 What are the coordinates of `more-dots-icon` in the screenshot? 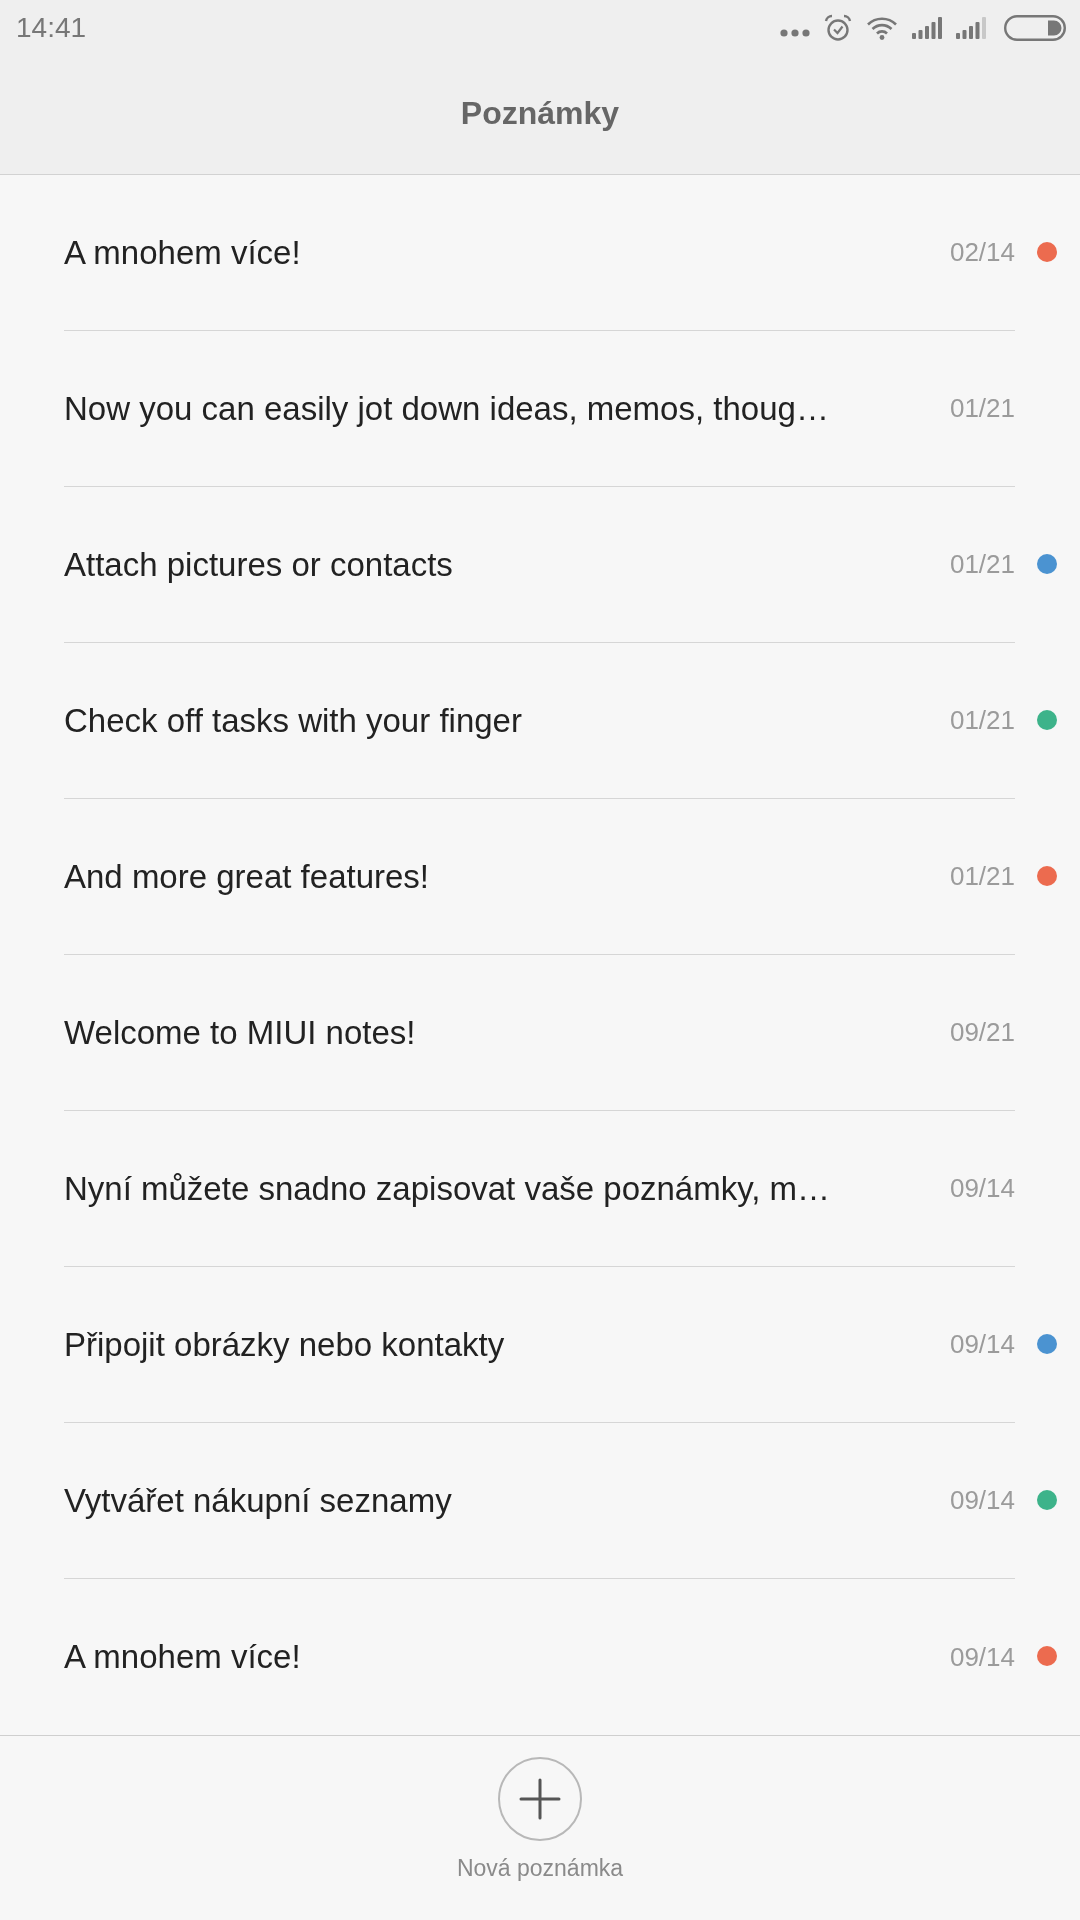 It's located at (795, 33).